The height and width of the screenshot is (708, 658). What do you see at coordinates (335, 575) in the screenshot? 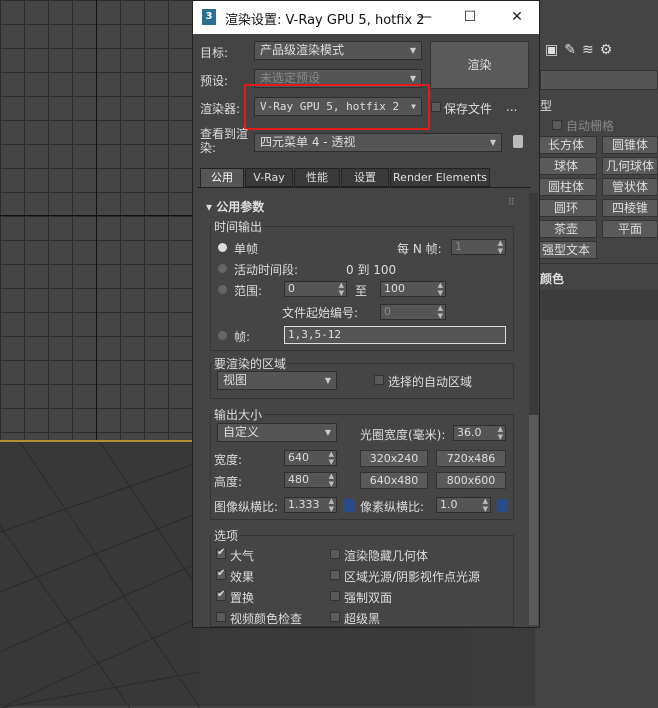
I see `area-lights-checkbox` at bounding box center [335, 575].